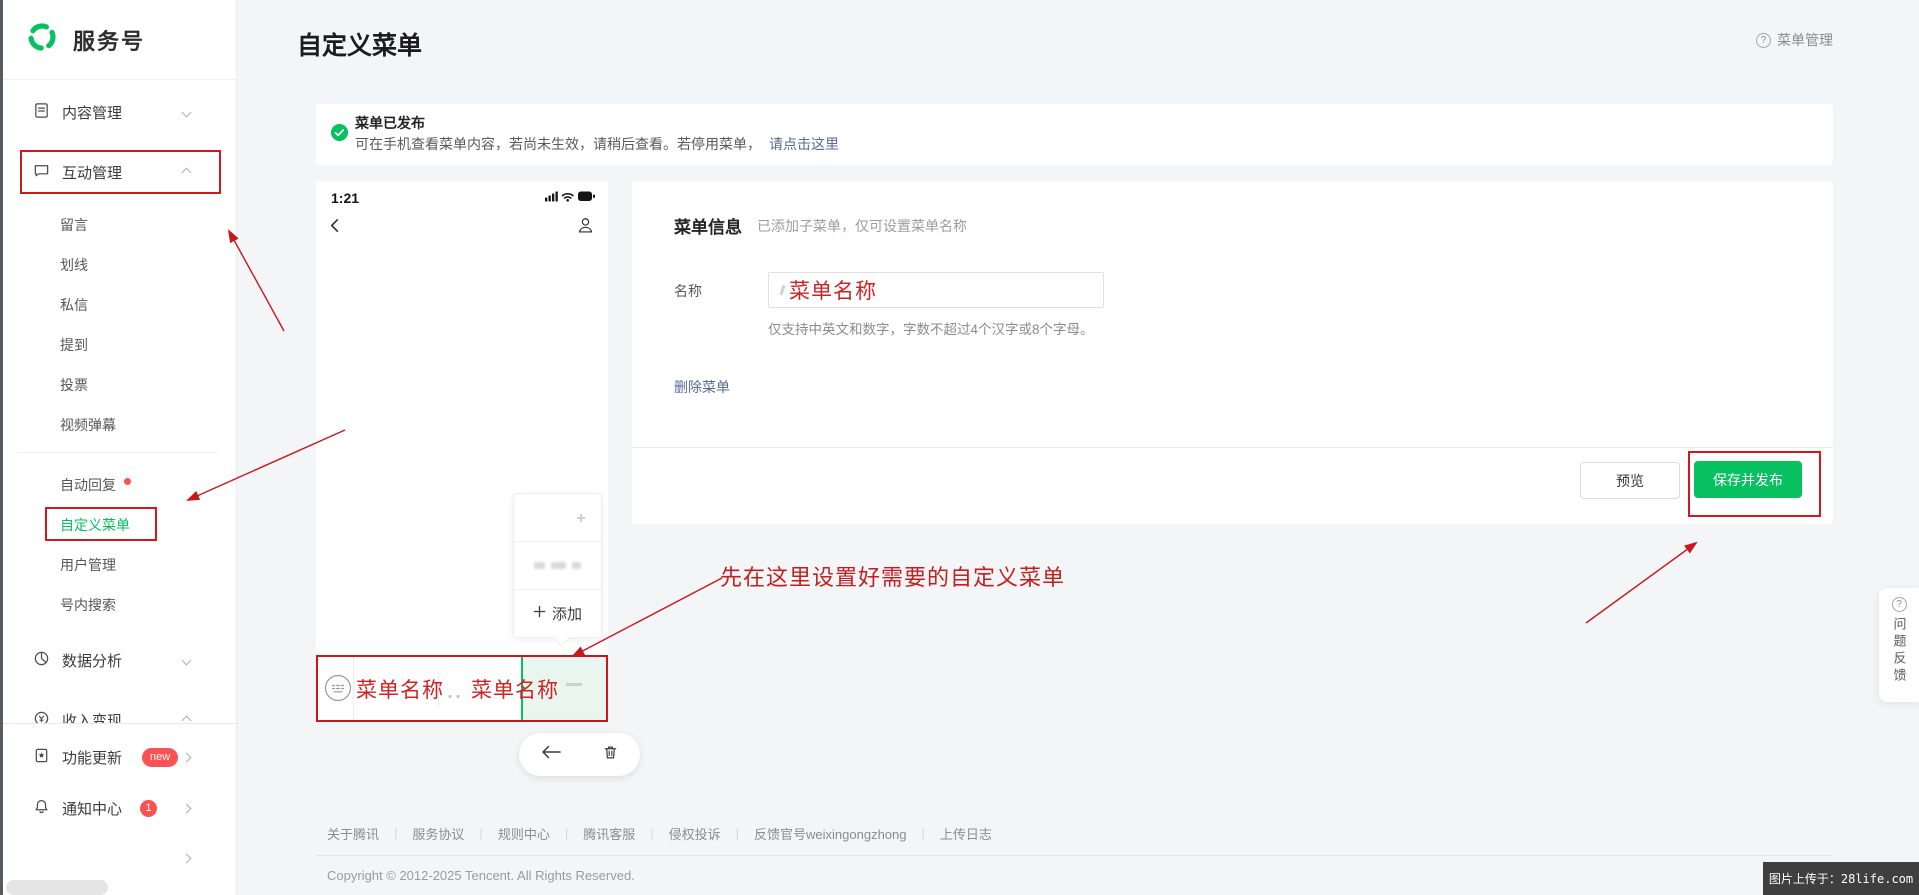 The width and height of the screenshot is (1919, 895). What do you see at coordinates (936, 290) in the screenshot?
I see `menu-name-input: 菜单名称` at bounding box center [936, 290].